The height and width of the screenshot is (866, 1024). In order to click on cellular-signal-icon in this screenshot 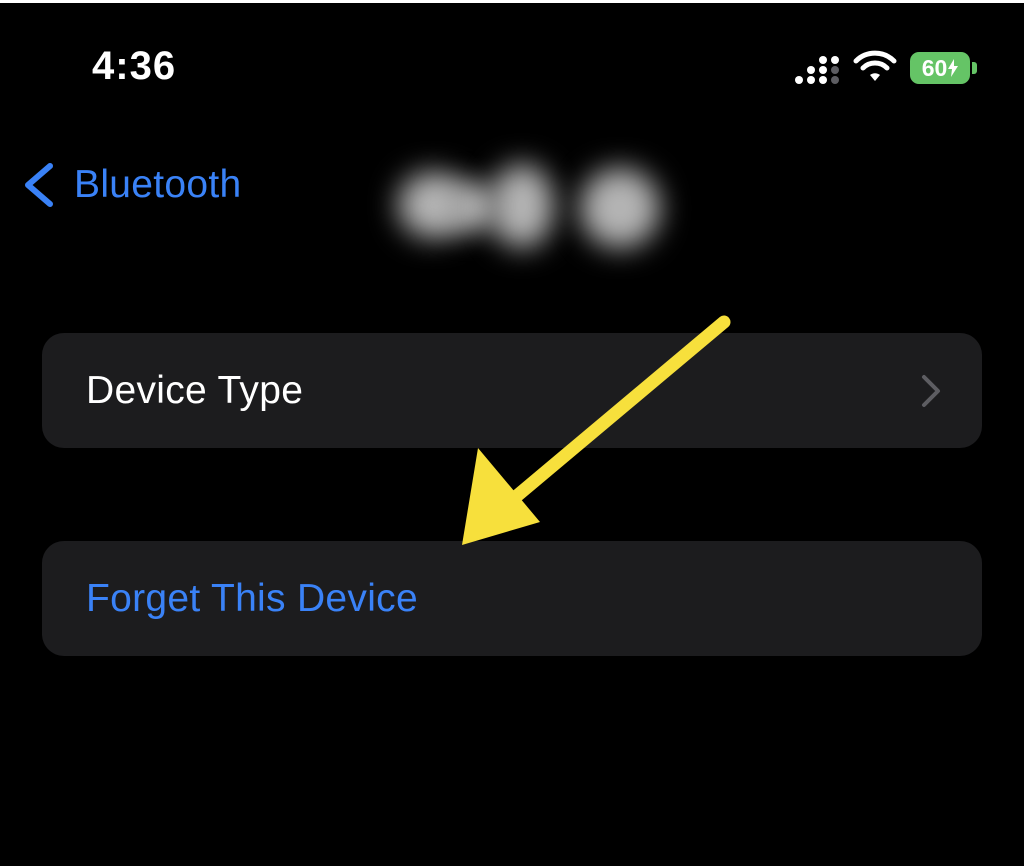, I will do `click(817, 70)`.